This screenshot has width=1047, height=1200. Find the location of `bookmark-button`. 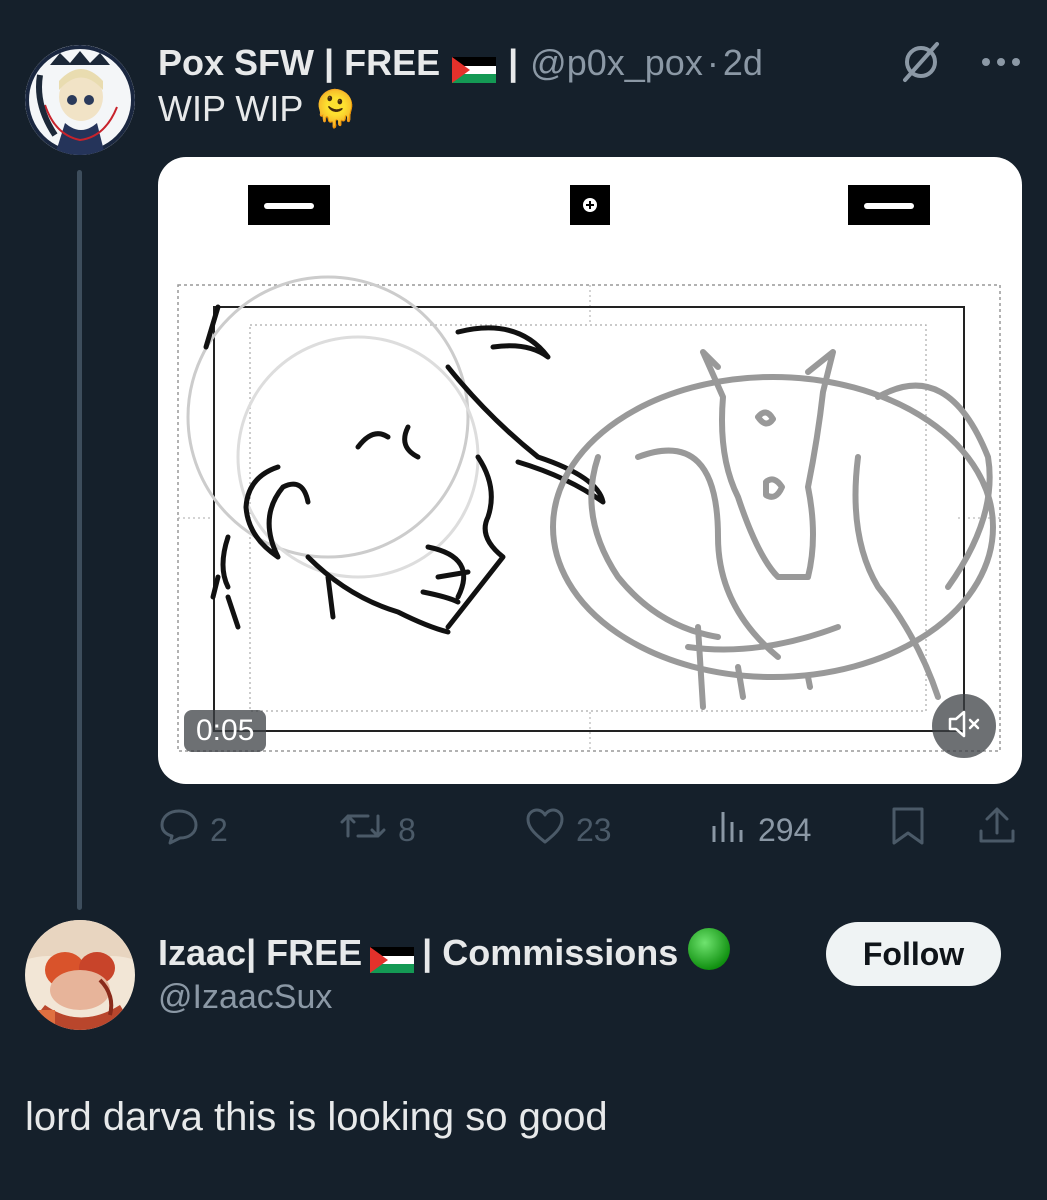

bookmark-button is located at coordinates (908, 830).